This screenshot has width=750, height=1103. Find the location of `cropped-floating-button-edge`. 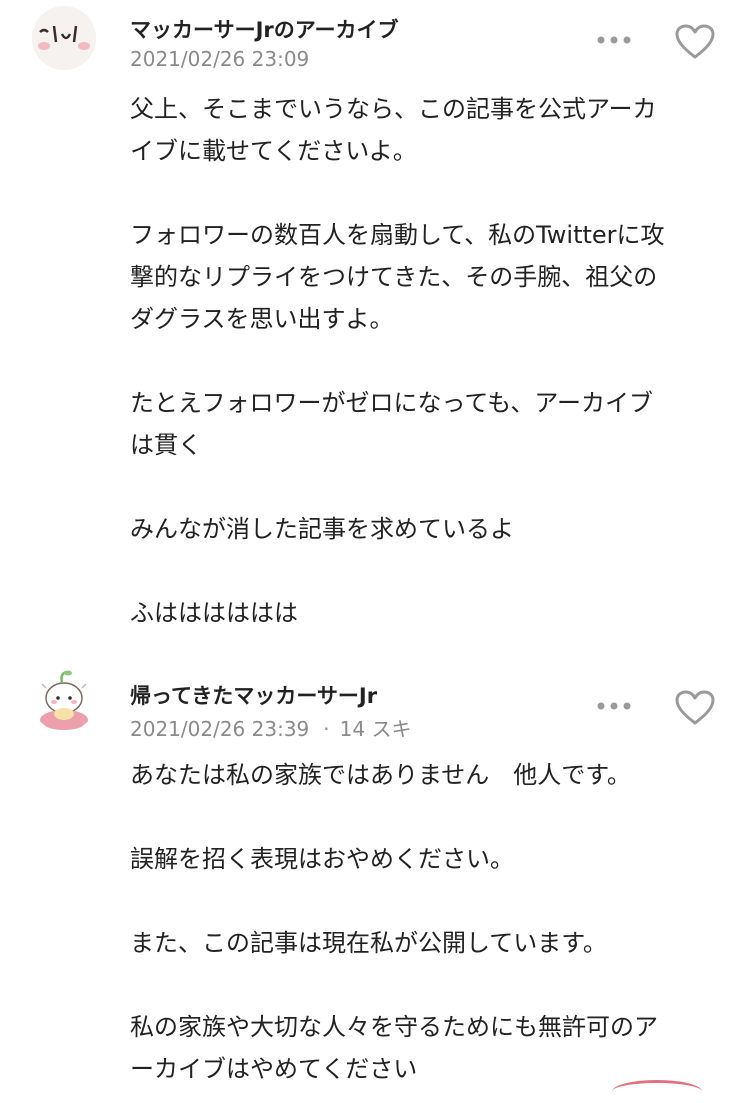

cropped-floating-button-edge is located at coordinates (657, 1091).